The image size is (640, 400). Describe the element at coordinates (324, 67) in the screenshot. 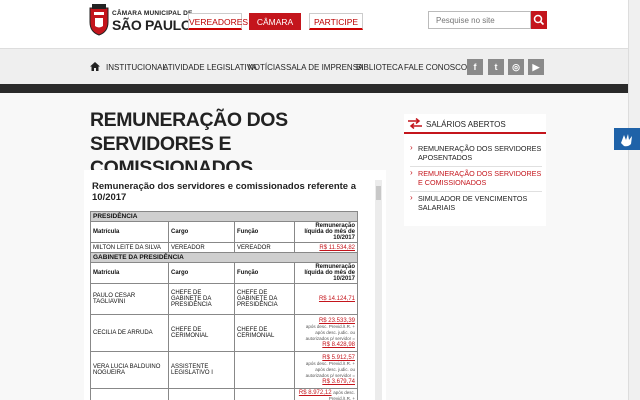

I see `nav-sala-de-imprensa: SALA DE IMPRENSA` at that location.